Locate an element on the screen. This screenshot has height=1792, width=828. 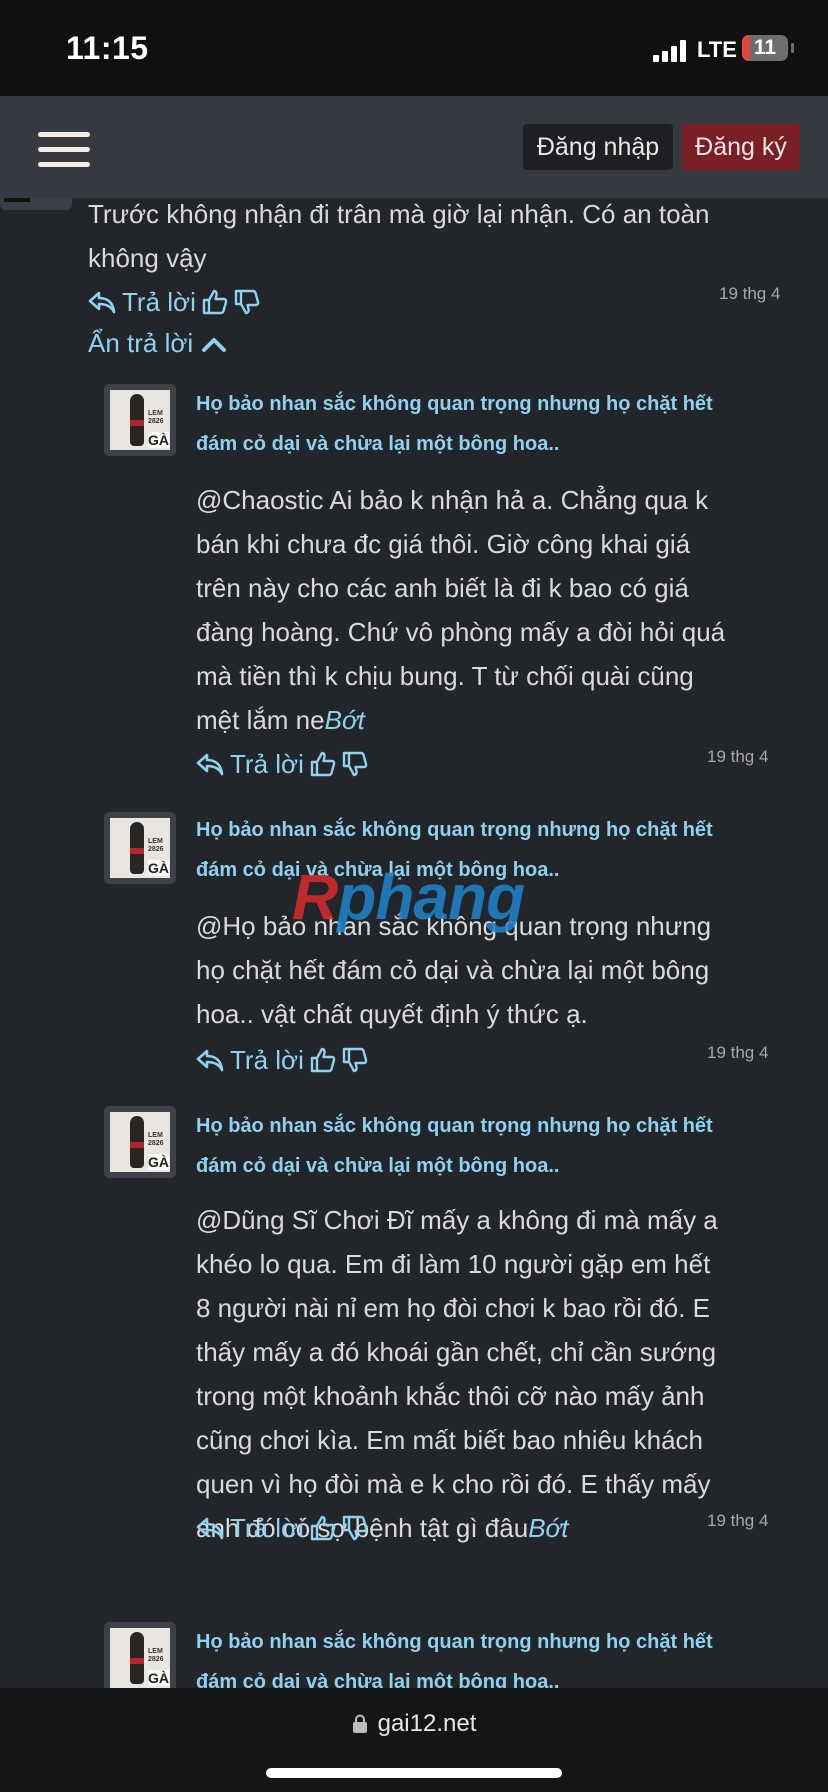
top-navbar: Đăng nhập Đăng ký is located at coordinates (414, 147).